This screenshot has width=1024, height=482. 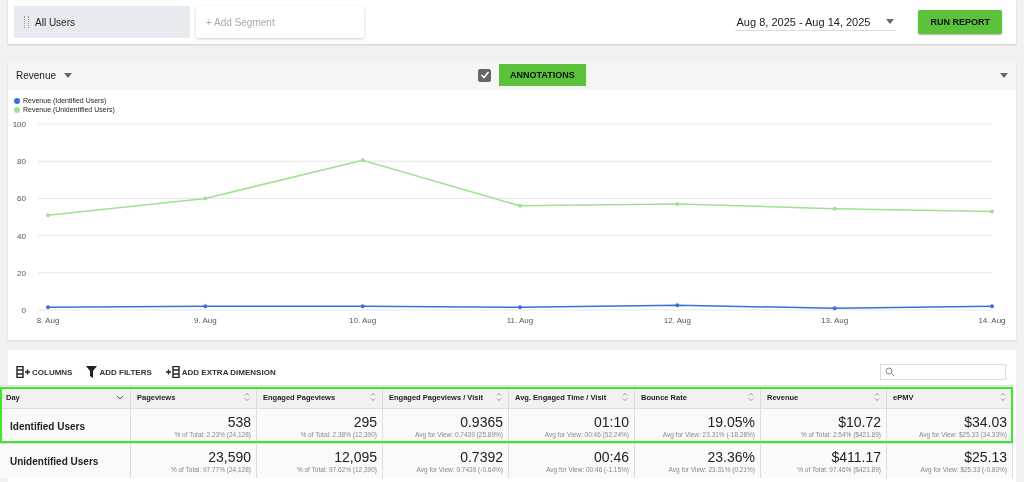 What do you see at coordinates (835, 320) in the screenshot?
I see `x-tick-label: 13. Aug` at bounding box center [835, 320].